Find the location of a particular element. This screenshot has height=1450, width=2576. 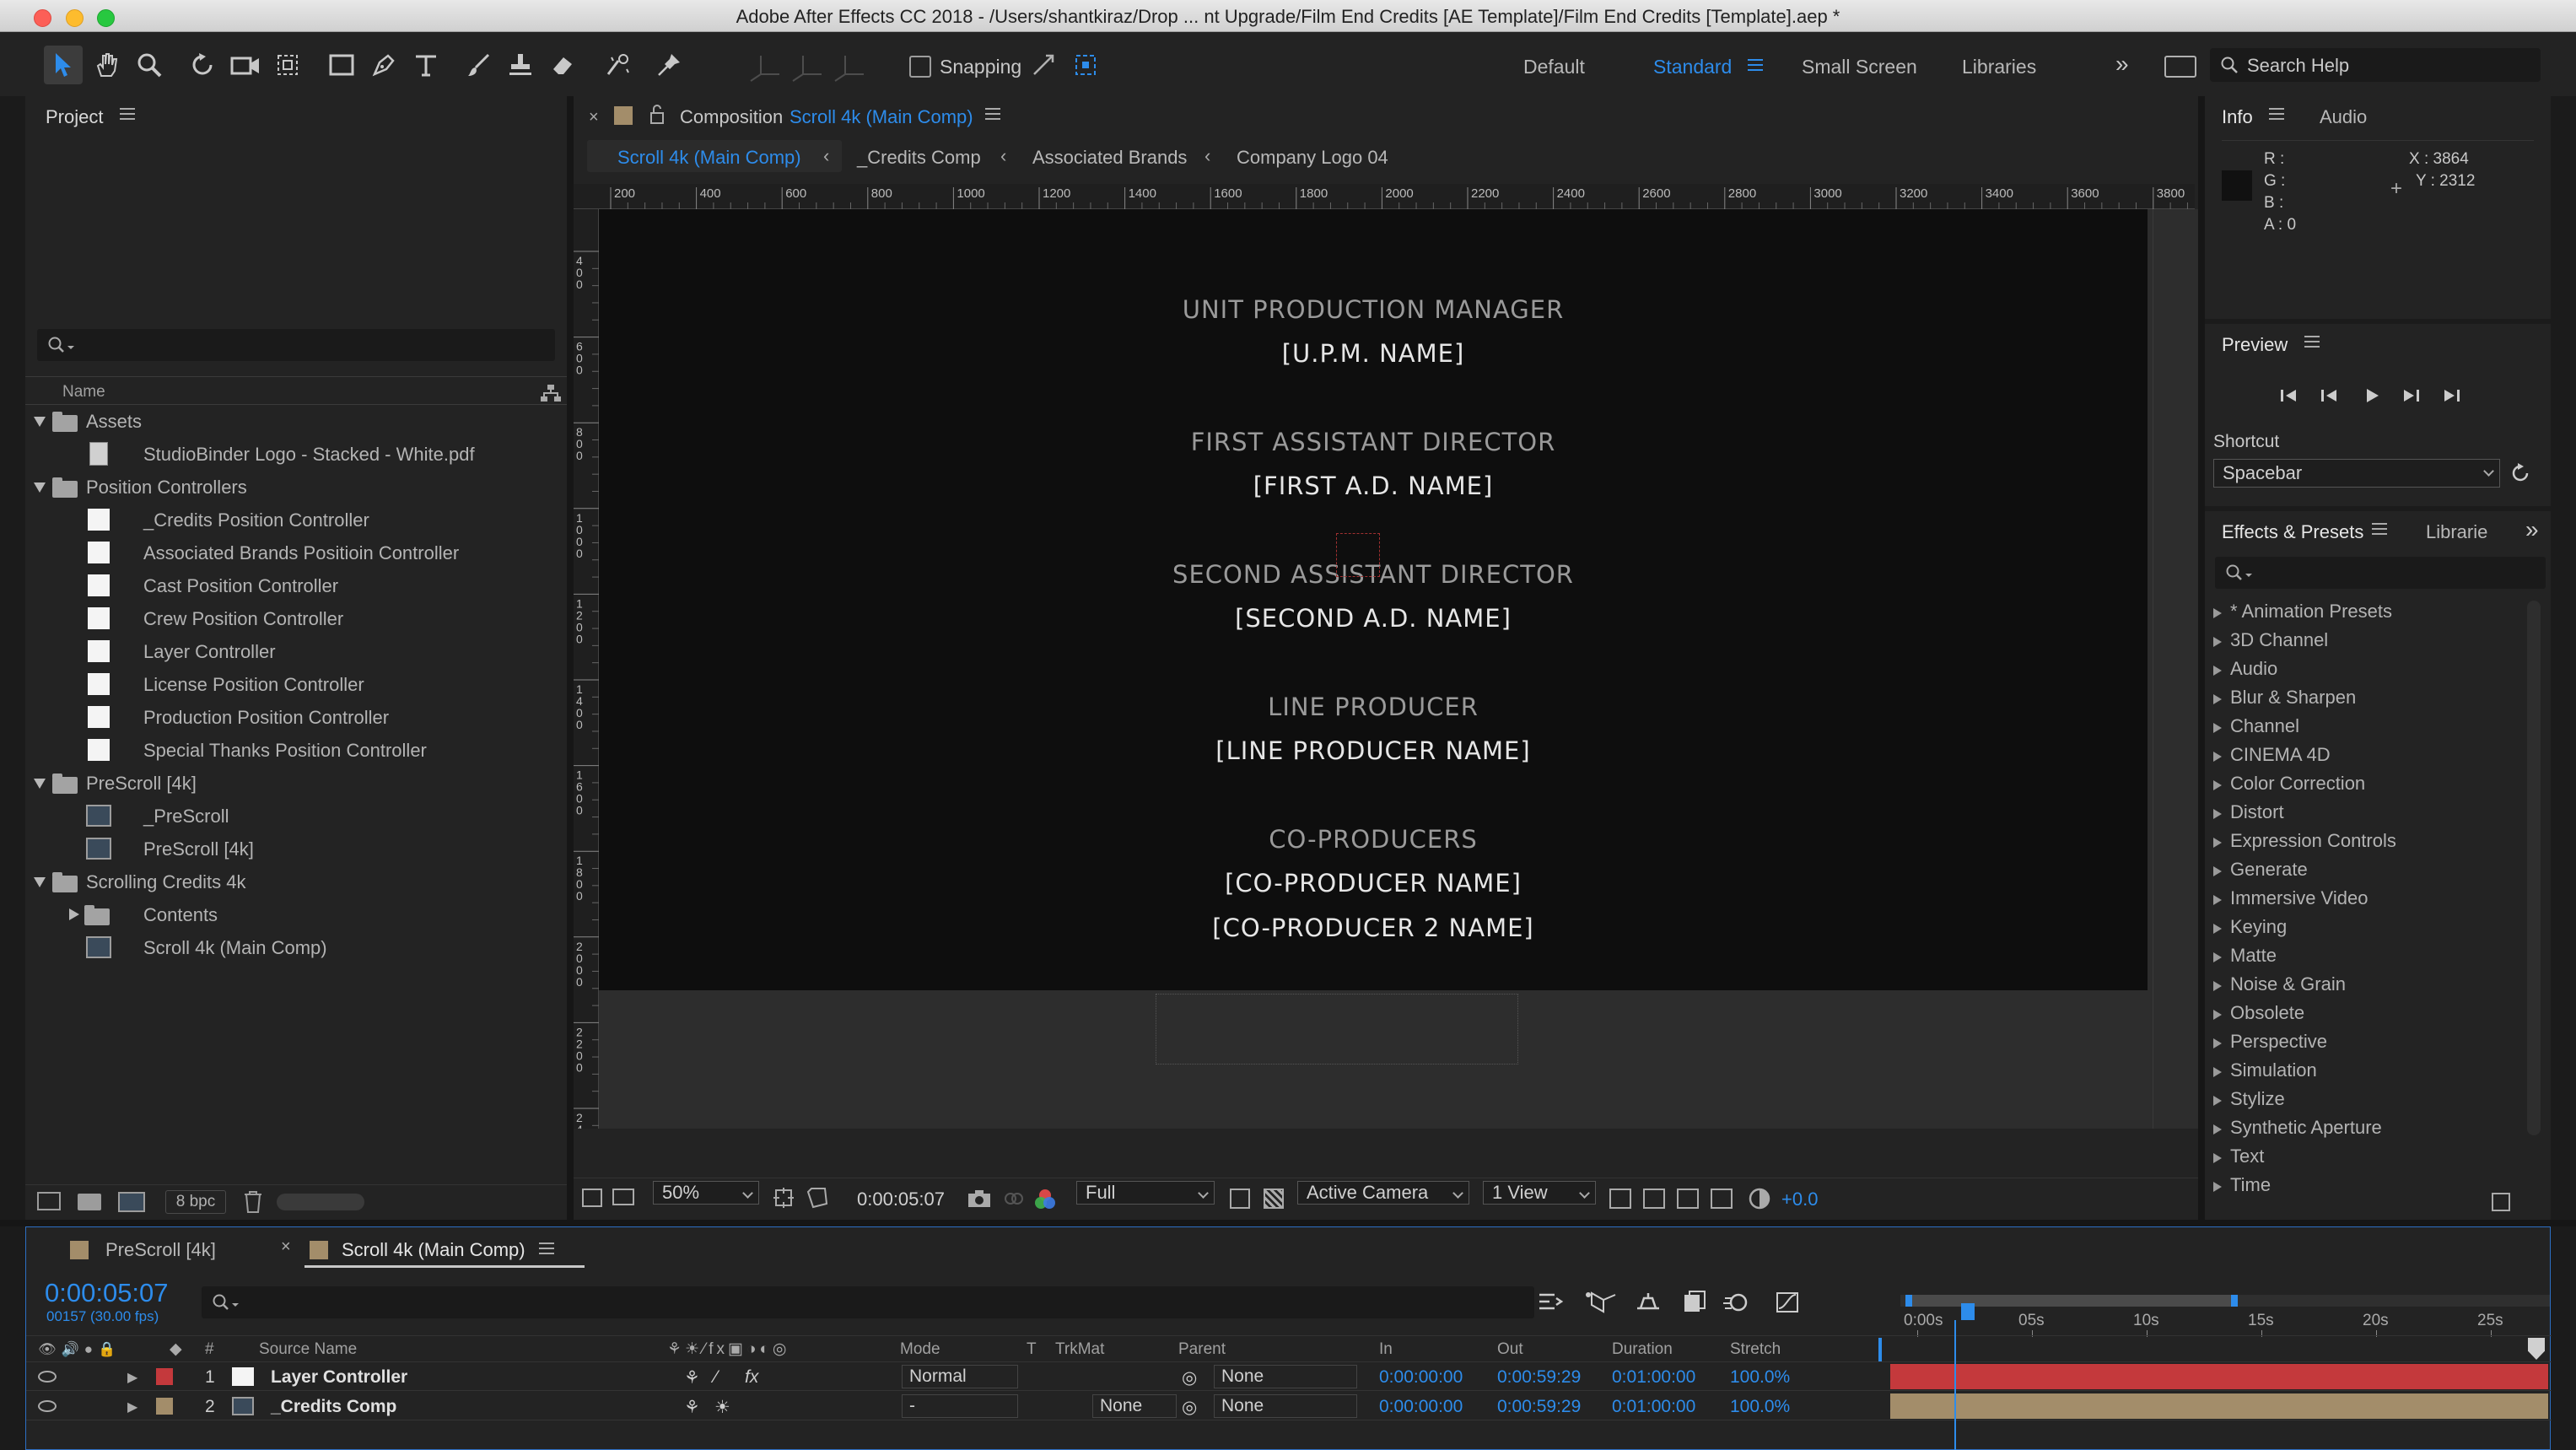

interpret-footage-icon is located at coordinates (49, 1201).